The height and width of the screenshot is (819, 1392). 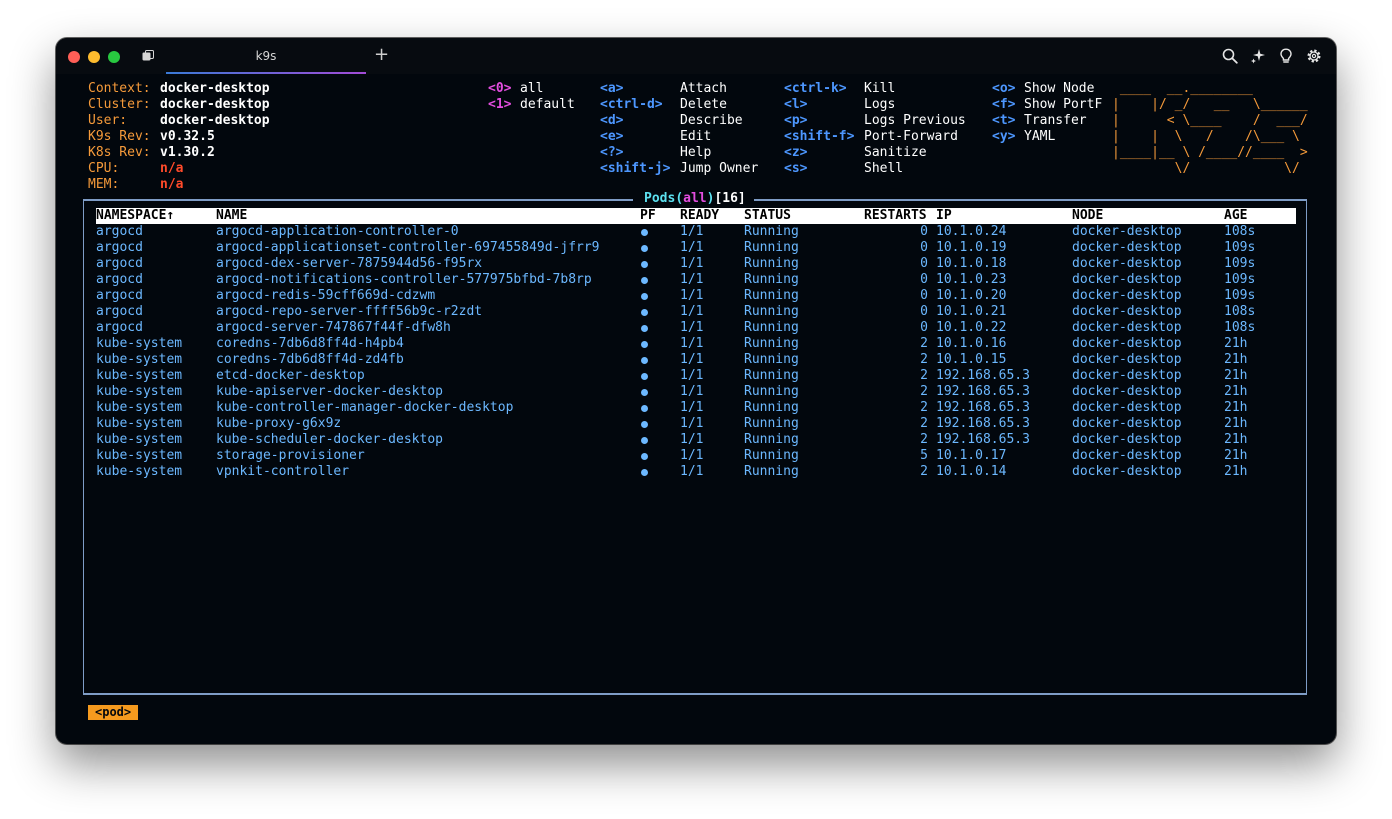 I want to click on logo-line: | < \____ / ___/, so click(x=1210, y=120).